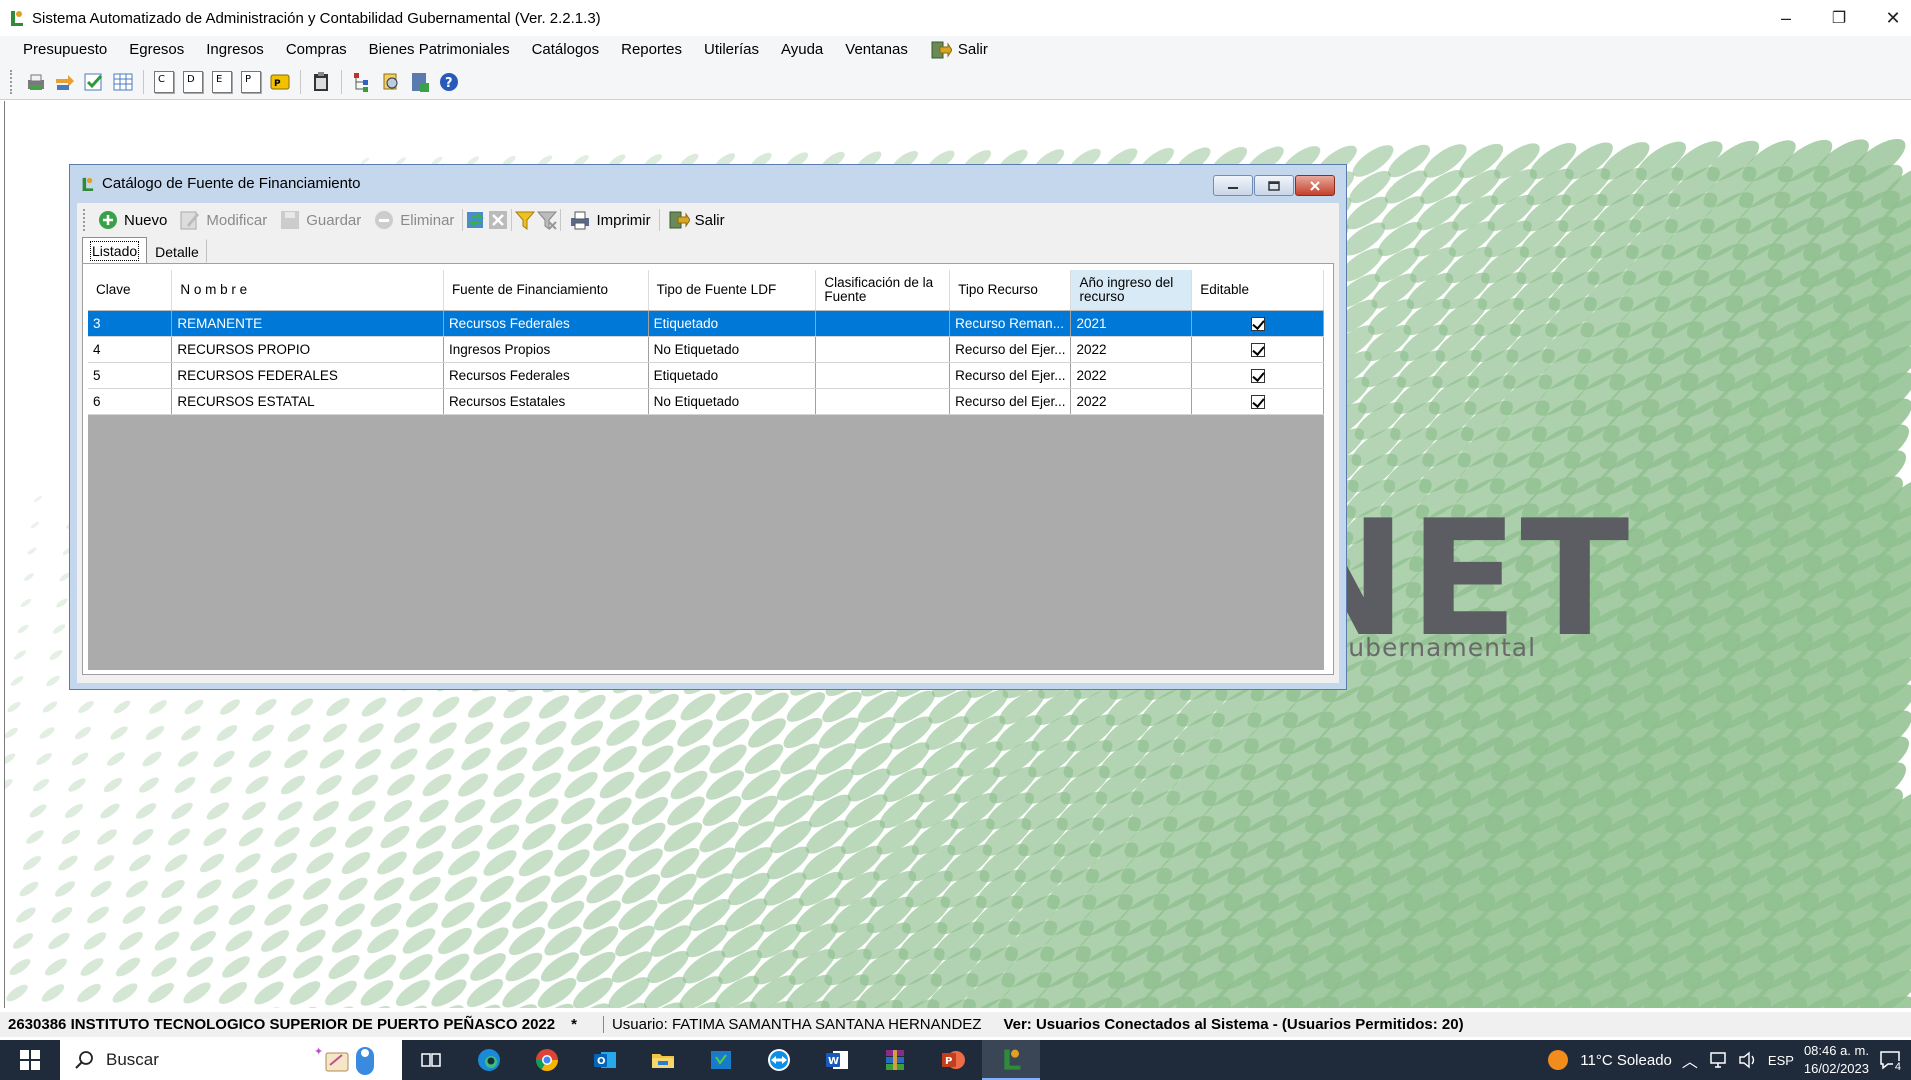 Image resolution: width=1911 pixels, height=1080 pixels. I want to click on nuevo-button: Nuevo, so click(132, 220).